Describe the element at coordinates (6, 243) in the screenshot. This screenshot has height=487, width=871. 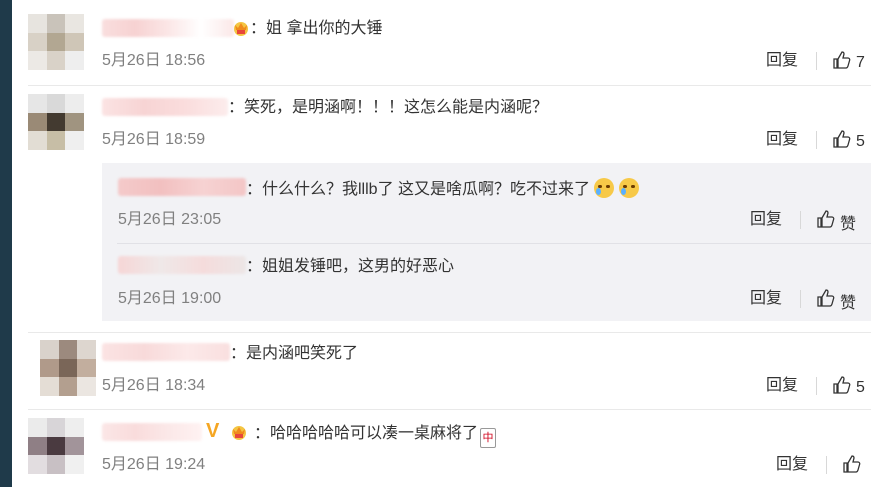
I see `window-edge` at that location.